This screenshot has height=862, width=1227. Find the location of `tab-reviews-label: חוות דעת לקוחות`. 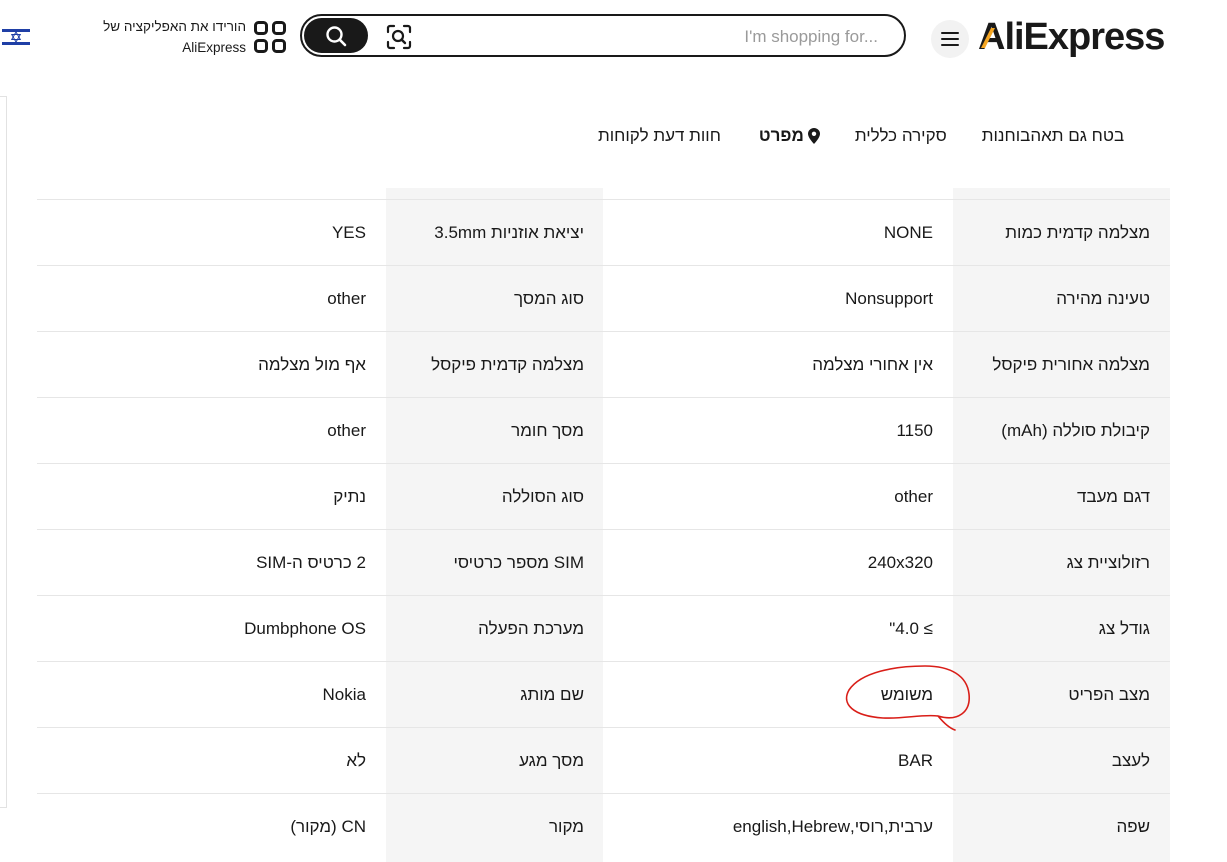

tab-reviews-label: חוות דעת לקוחות is located at coordinates (659, 135).